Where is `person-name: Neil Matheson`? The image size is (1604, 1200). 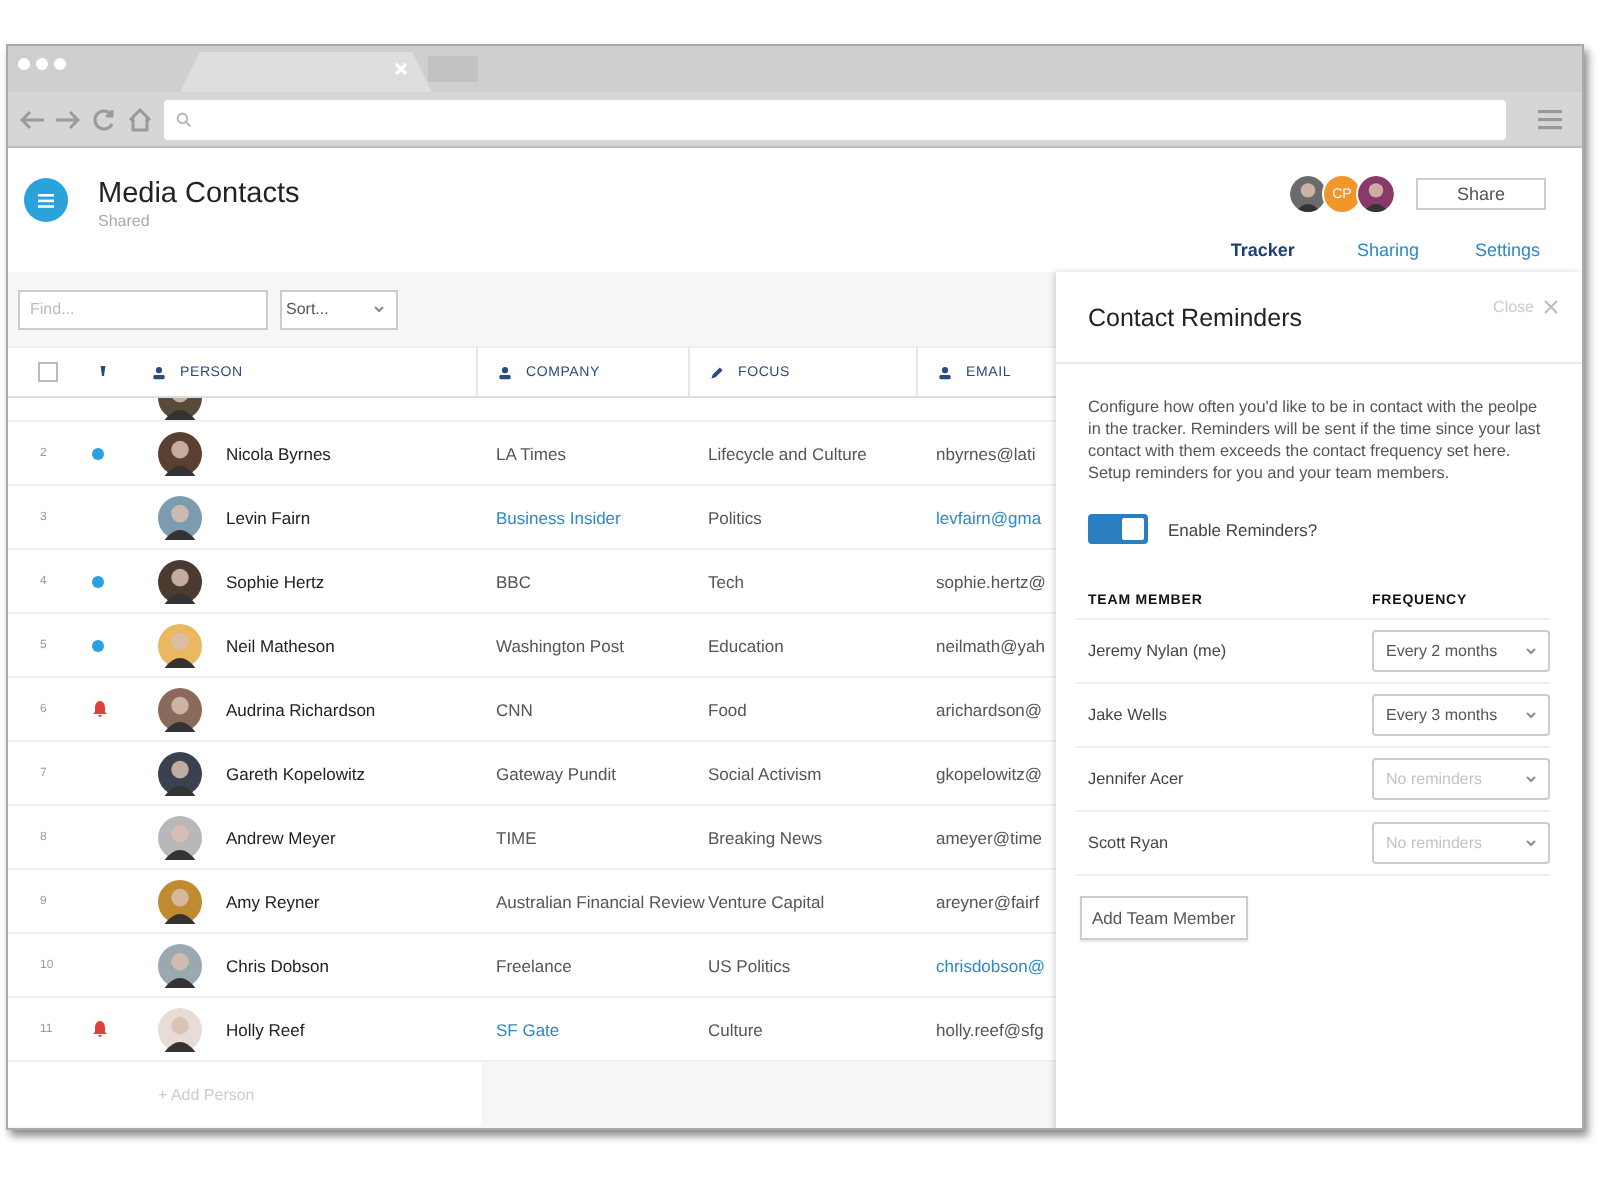 person-name: Neil Matheson is located at coordinates (280, 645).